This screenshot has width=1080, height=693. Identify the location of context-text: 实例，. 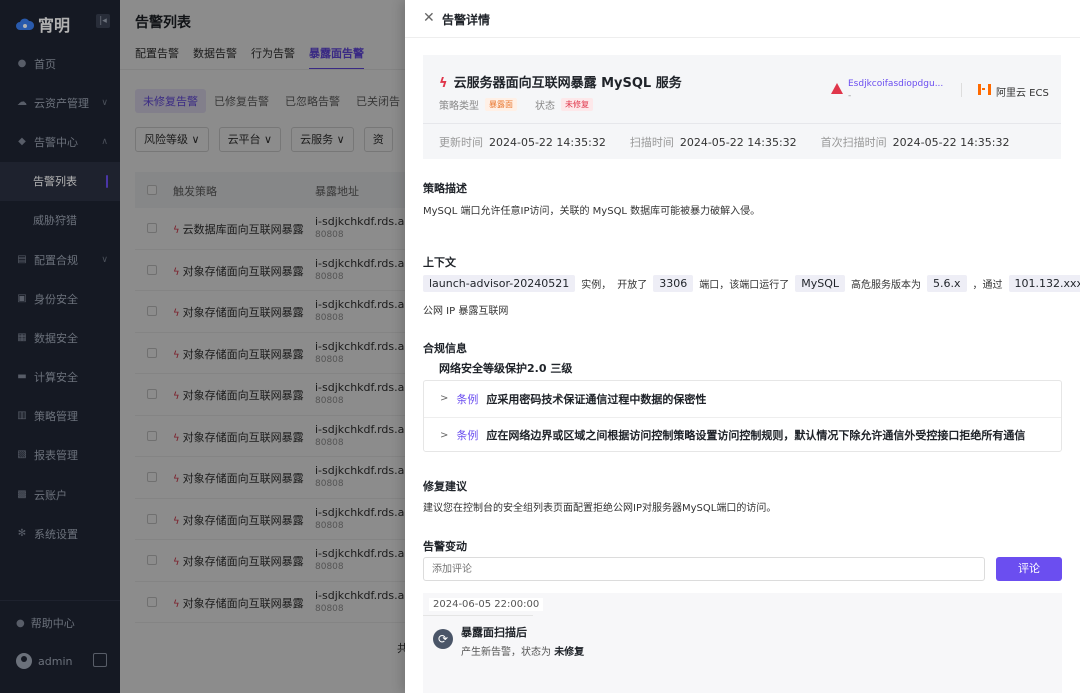
(596, 285).